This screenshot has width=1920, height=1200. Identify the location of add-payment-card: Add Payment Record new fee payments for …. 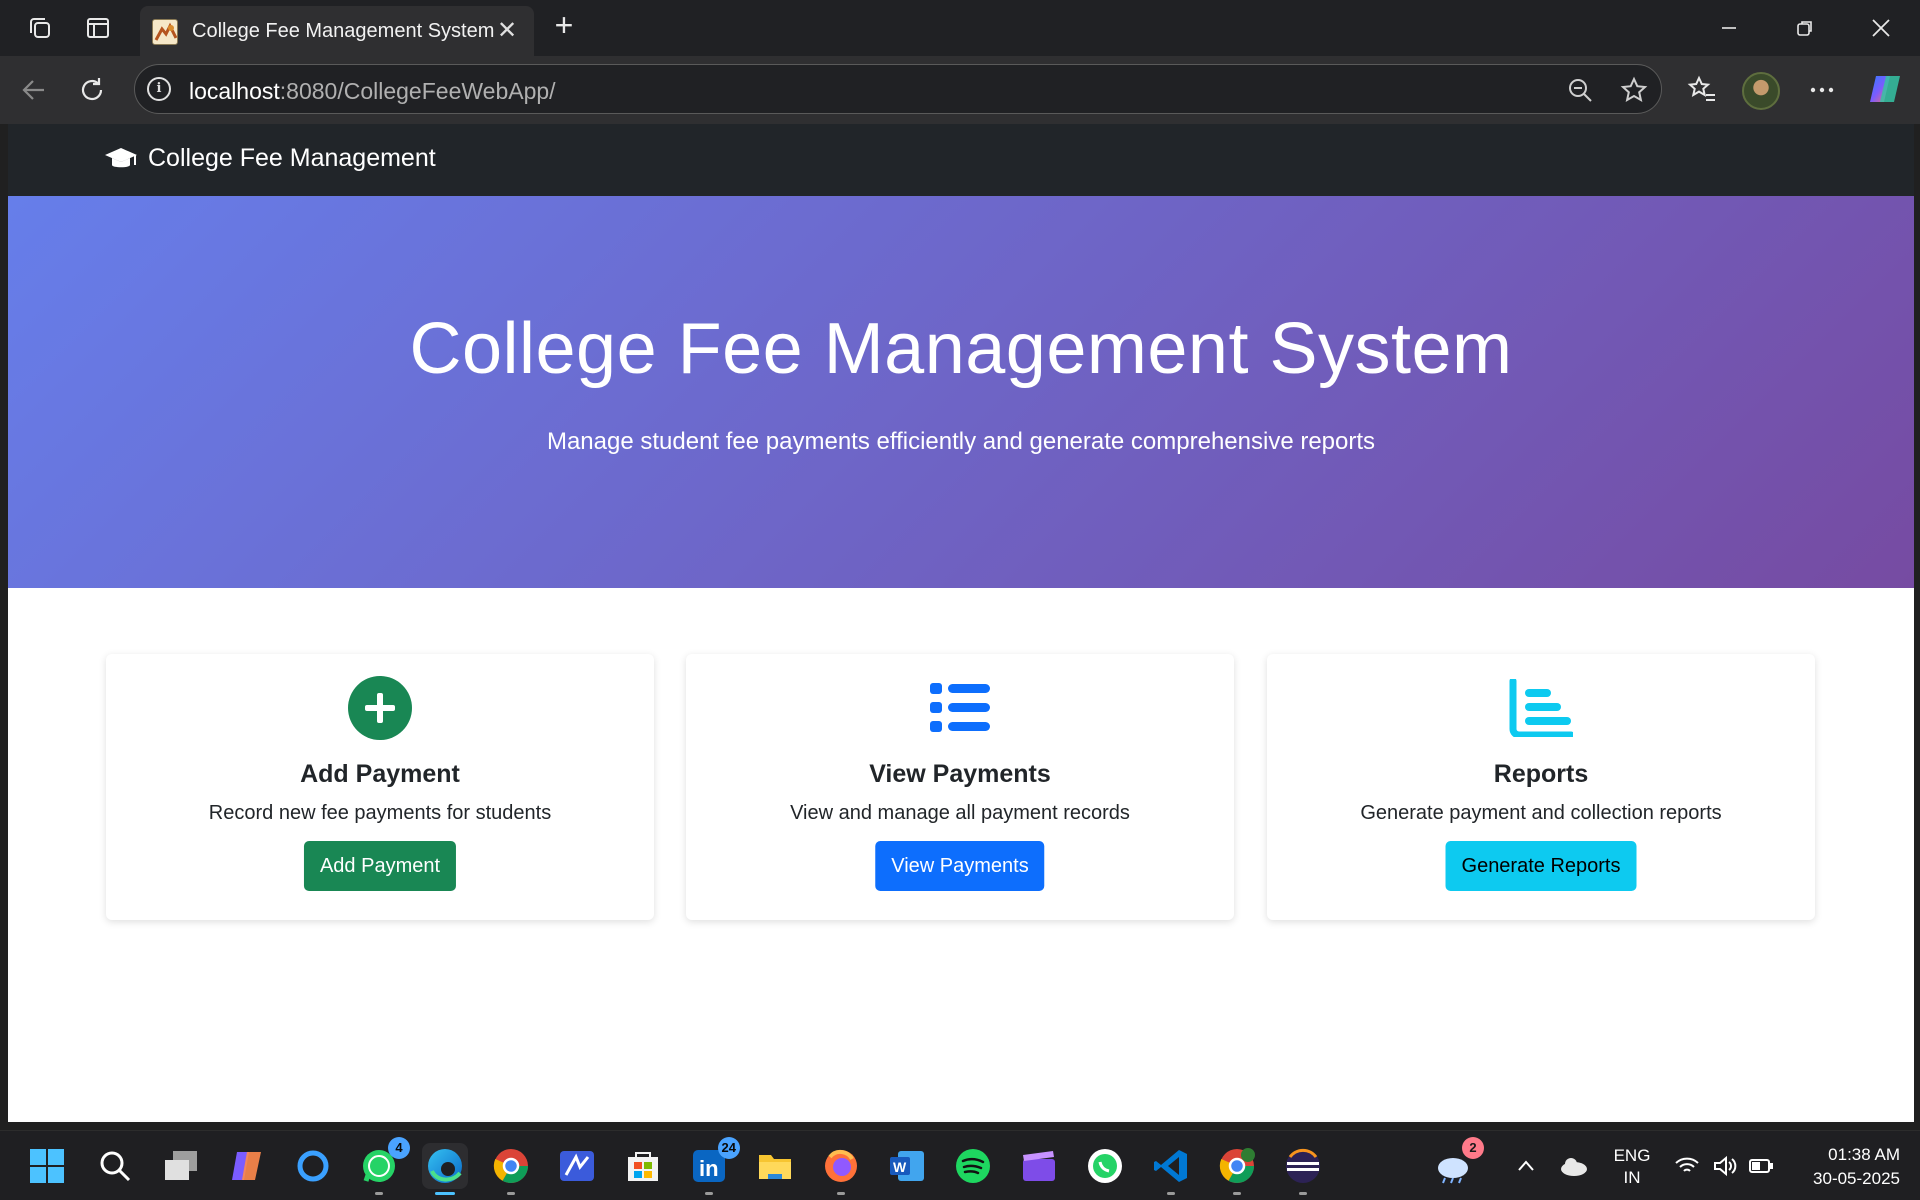
(380, 787).